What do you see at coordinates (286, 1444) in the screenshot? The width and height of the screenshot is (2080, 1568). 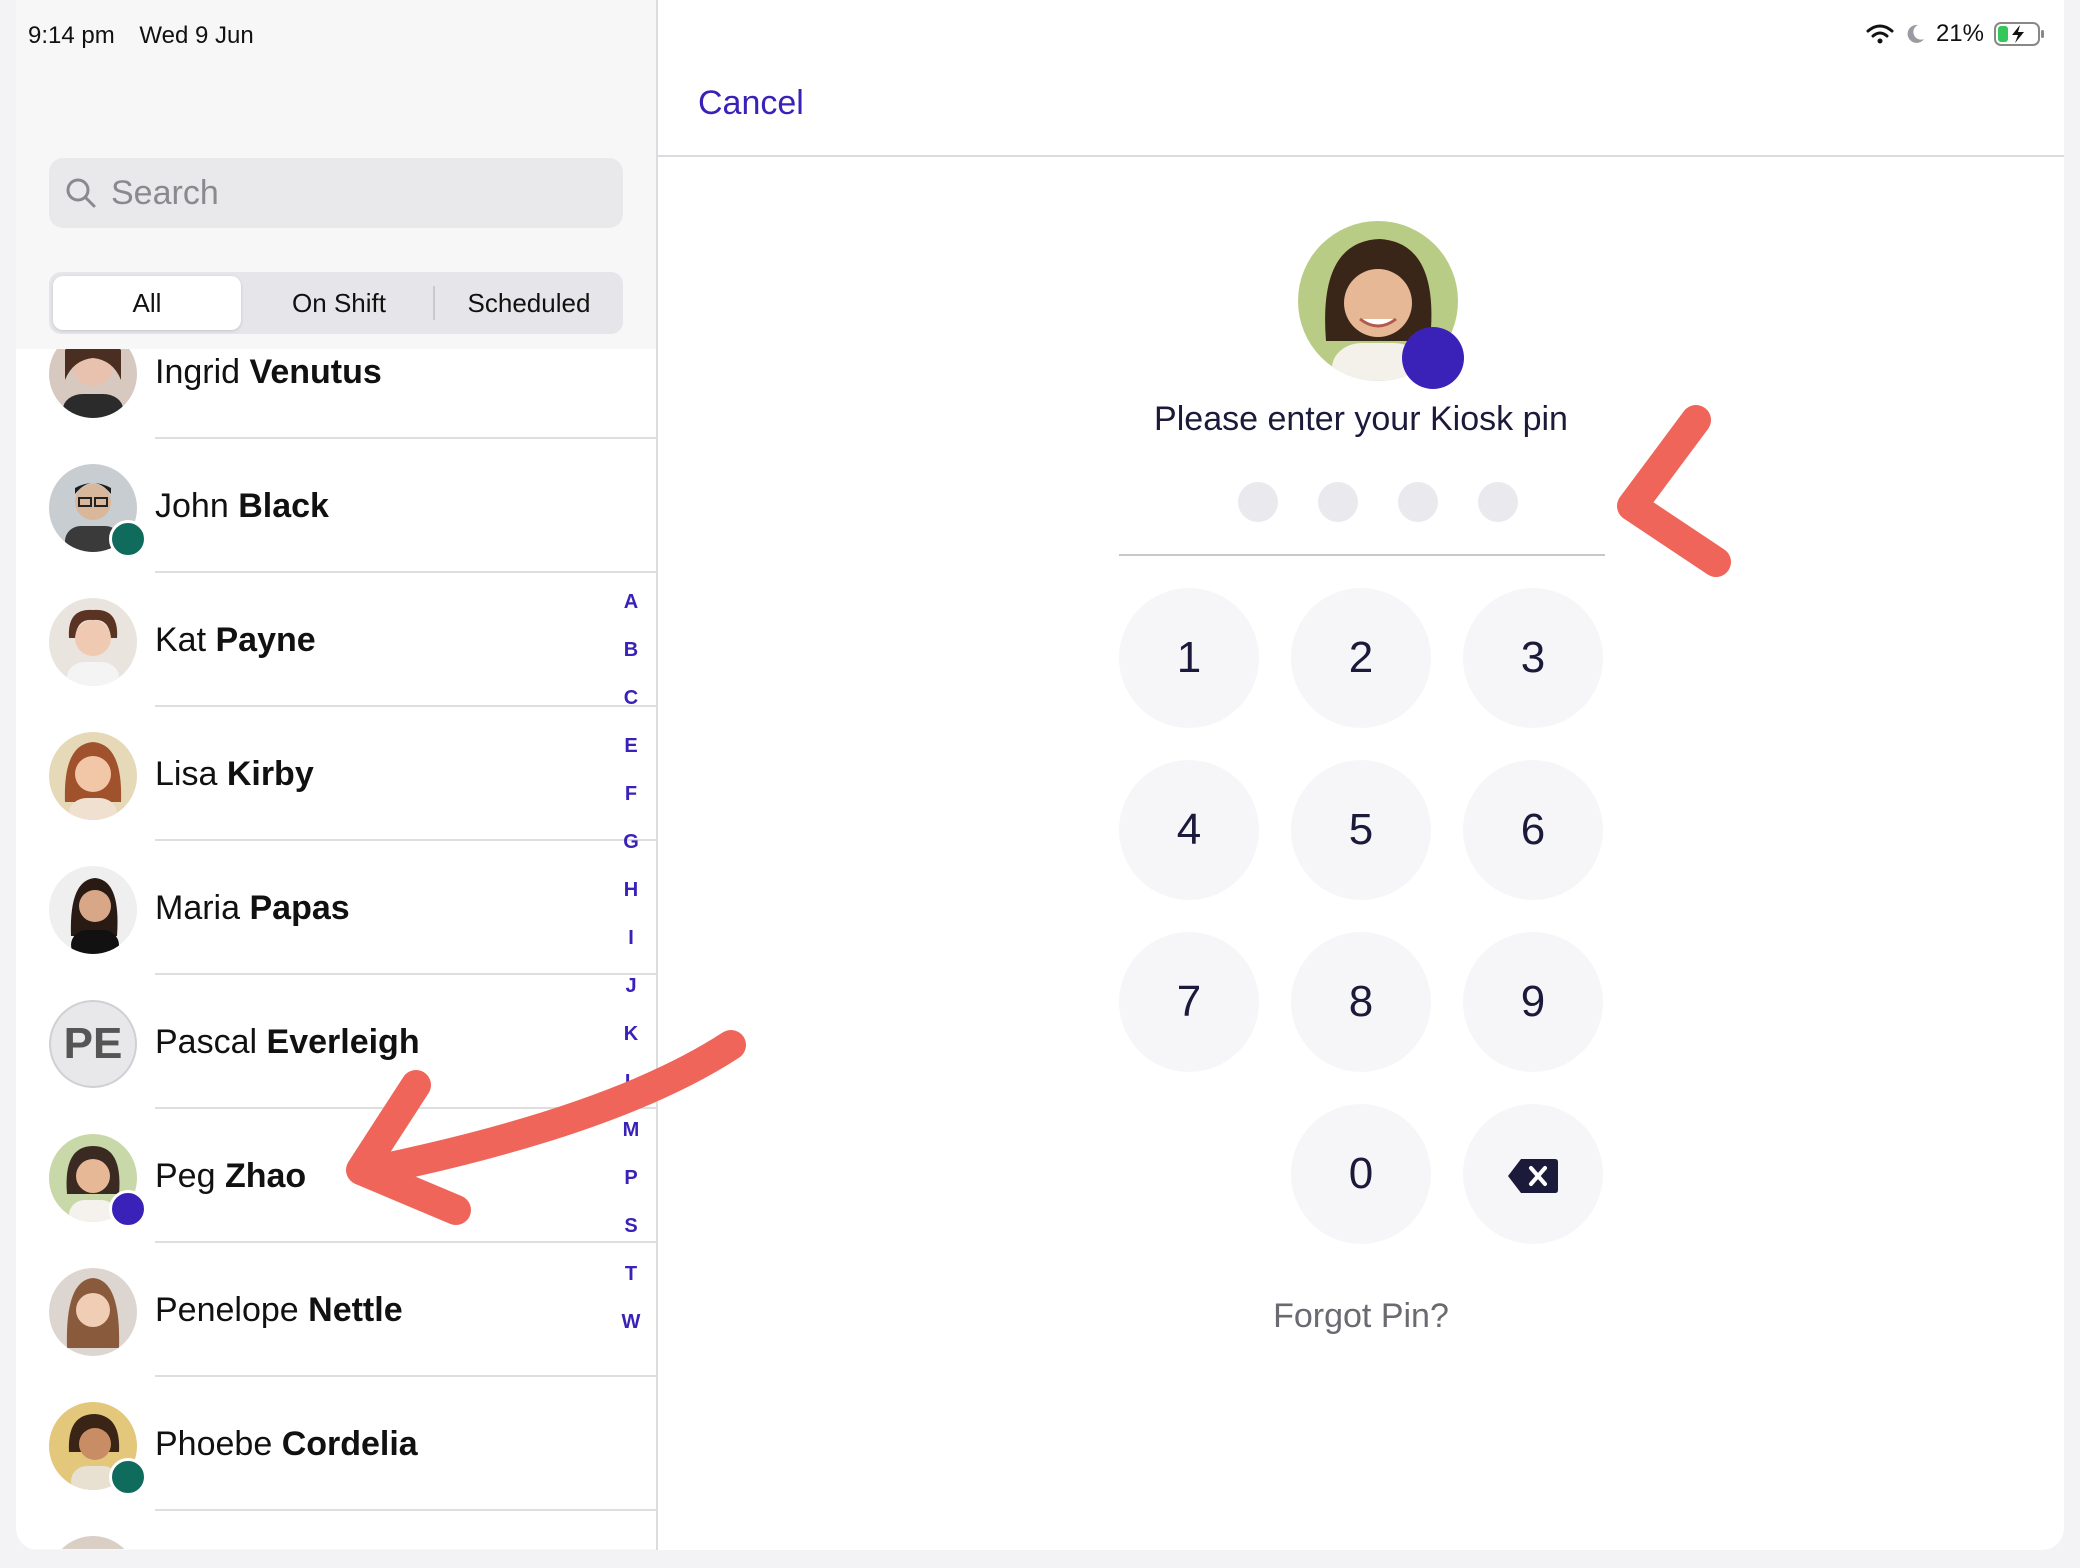 I see `person-name: Phoebe Cordelia` at bounding box center [286, 1444].